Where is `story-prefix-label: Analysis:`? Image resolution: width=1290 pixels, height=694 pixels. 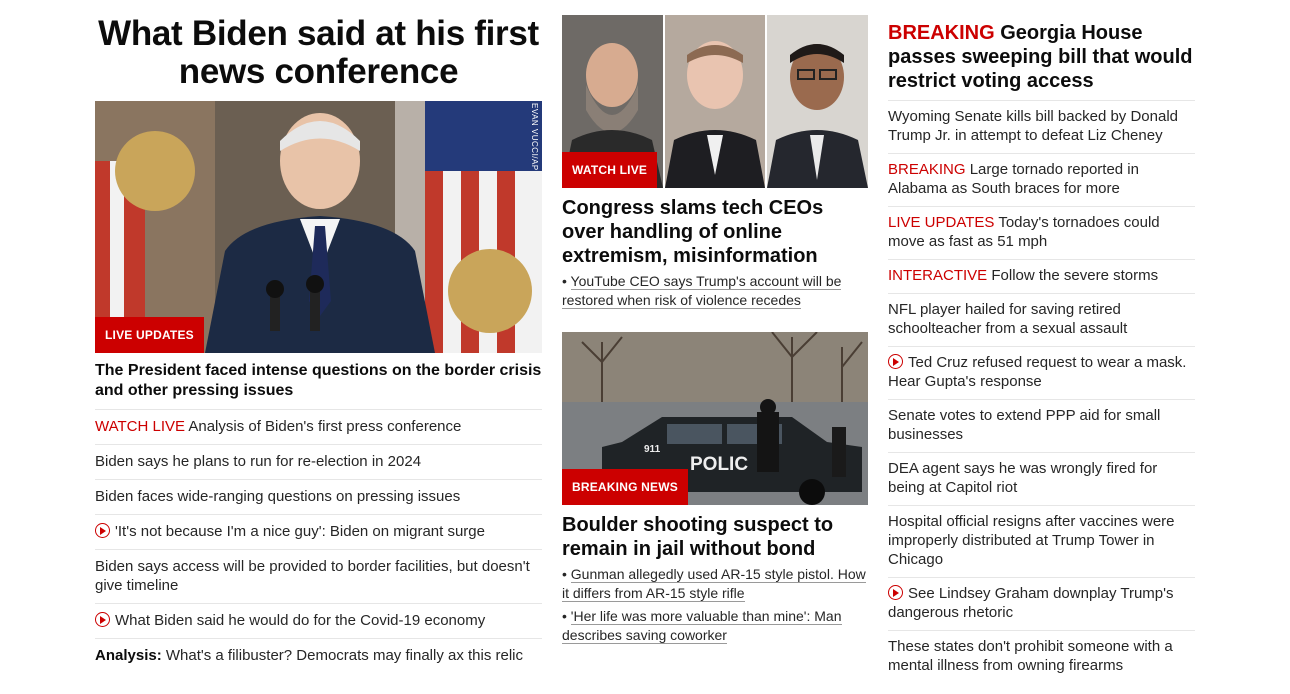 story-prefix-label: Analysis: is located at coordinates (128, 655).